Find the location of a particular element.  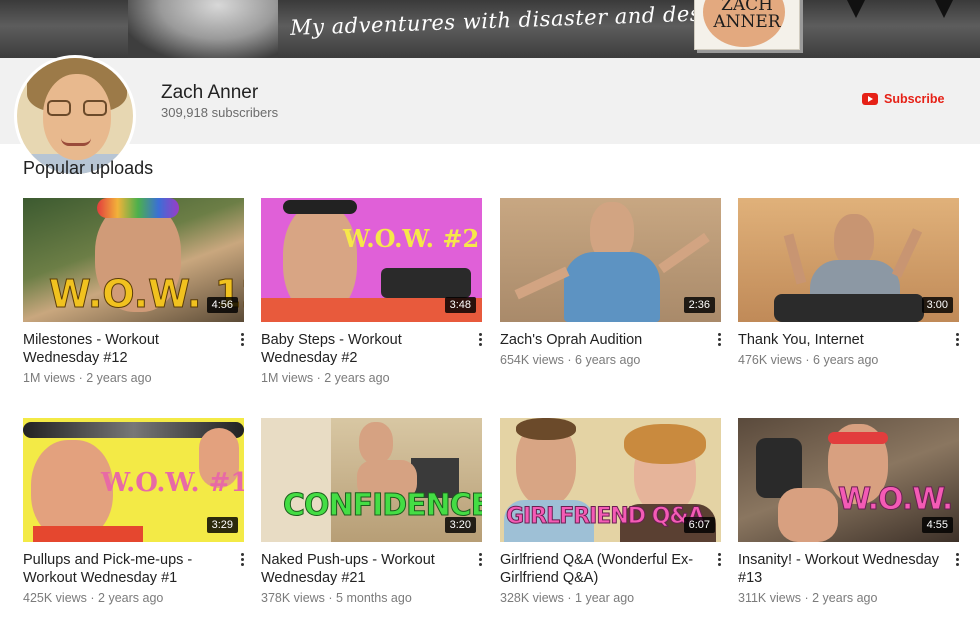

view-count: 328K views is located at coordinates (532, 598).